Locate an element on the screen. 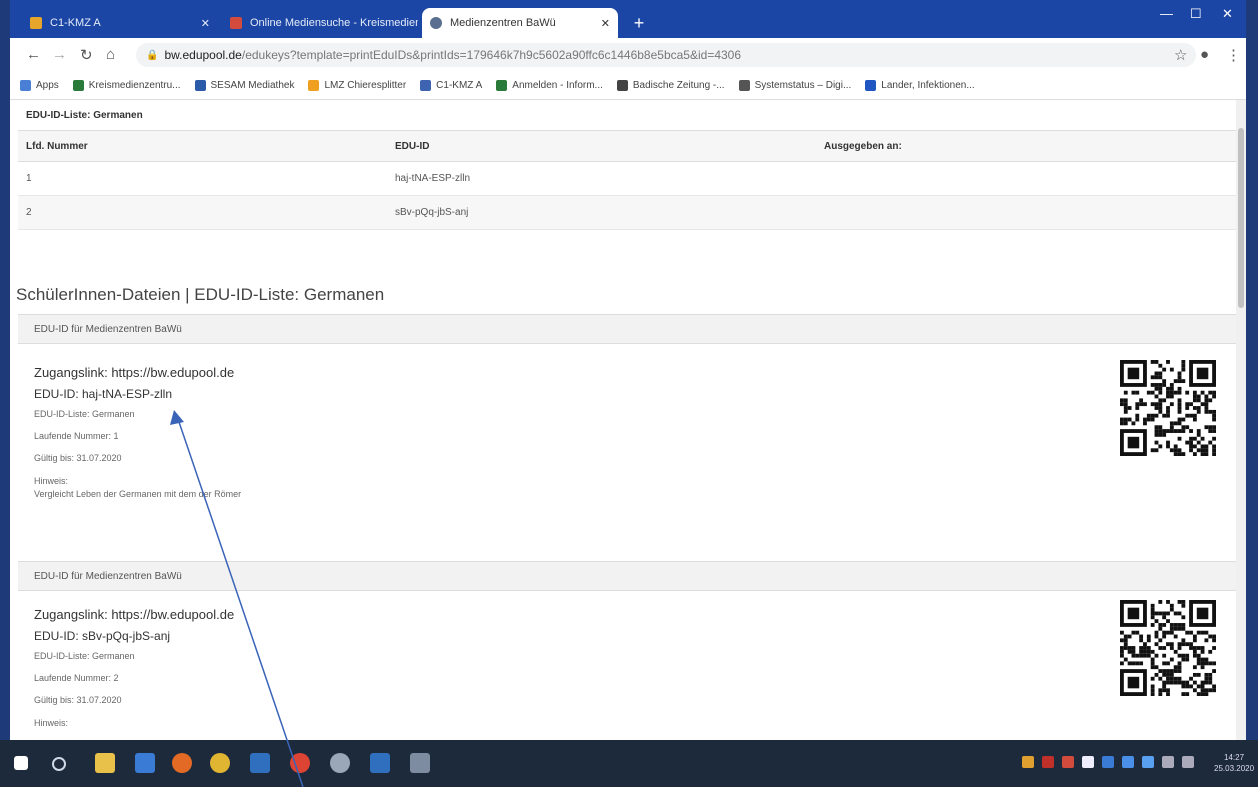  edu-id-liste: EDU-ID-Liste: Germanen is located at coordinates (84, 414).